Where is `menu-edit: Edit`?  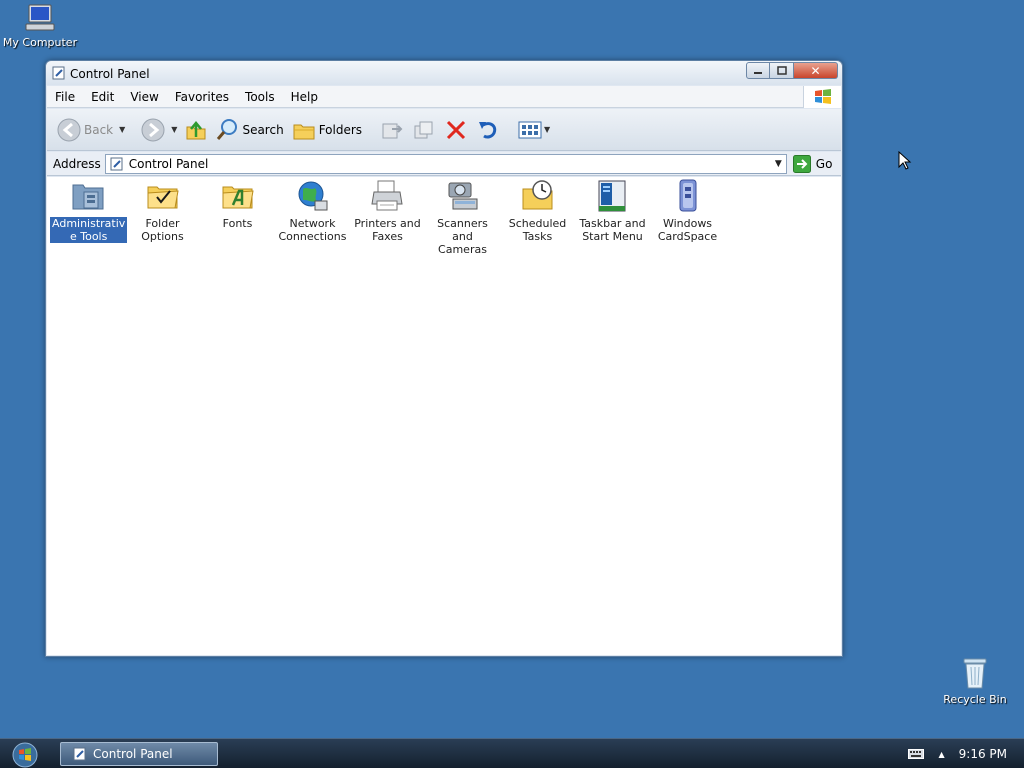 menu-edit: Edit is located at coordinates (102, 97).